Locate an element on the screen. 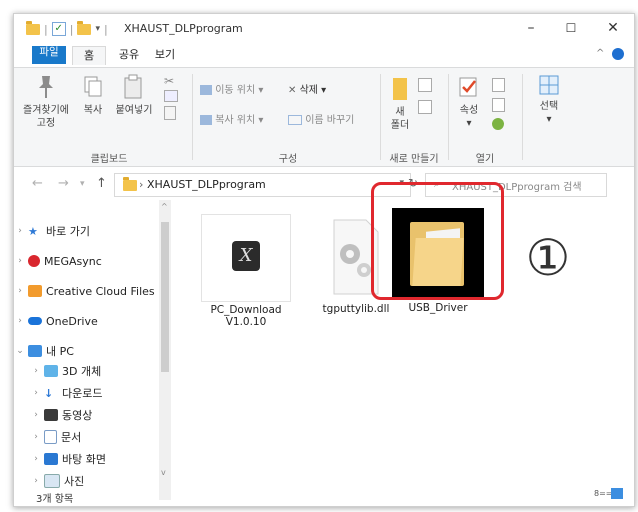 The width and height of the screenshot is (638, 512). copy-to-icon is located at coordinates (206, 120).